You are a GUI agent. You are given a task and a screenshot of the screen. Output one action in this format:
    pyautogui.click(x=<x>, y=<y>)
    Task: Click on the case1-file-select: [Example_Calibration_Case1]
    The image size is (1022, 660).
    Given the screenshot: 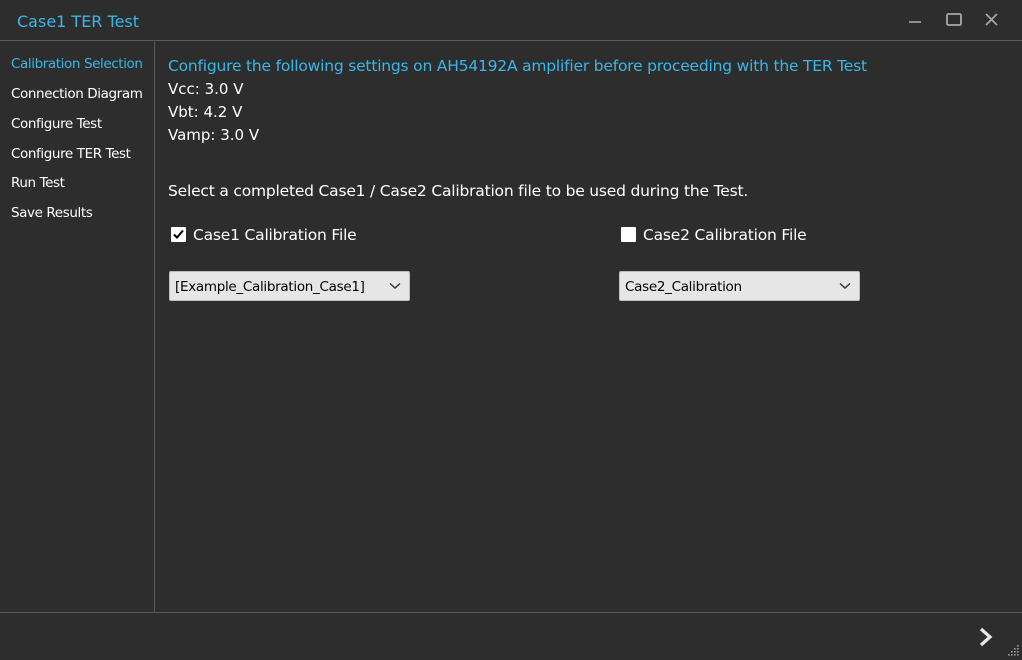 What is the action you would take?
    pyautogui.click(x=289, y=286)
    